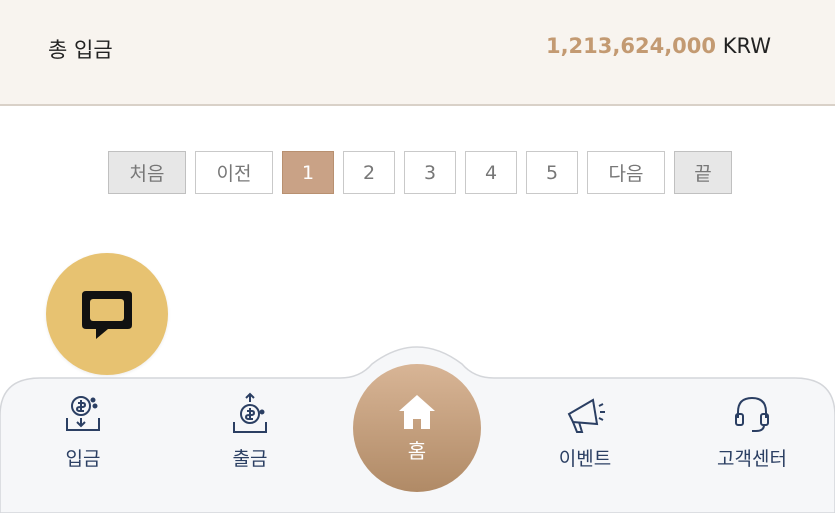  I want to click on nav-event: 이벤트, so click(585, 432).